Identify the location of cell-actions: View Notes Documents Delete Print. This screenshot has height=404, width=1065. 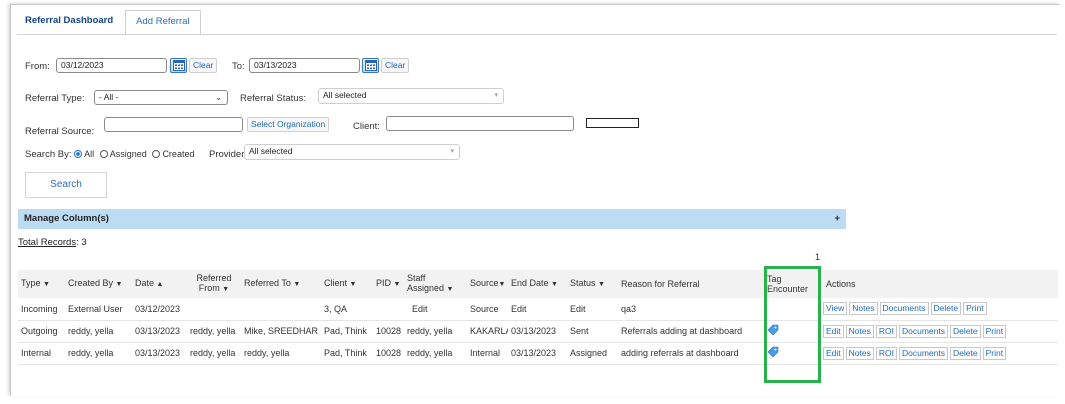
(939, 309).